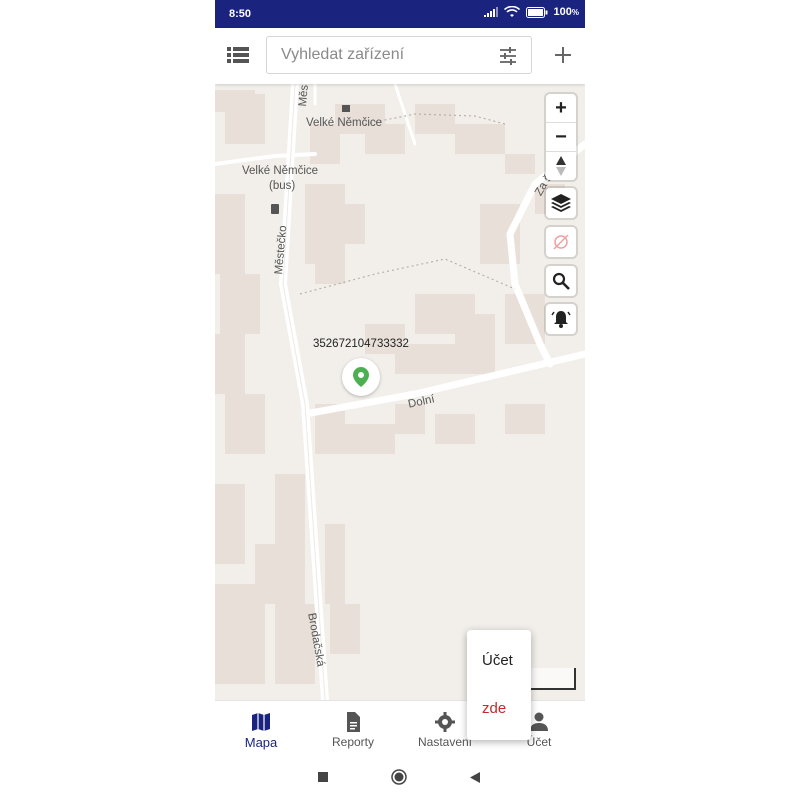 Image resolution: width=800 pixels, height=800 pixels. I want to click on menu-item-here: zde, so click(494, 708).